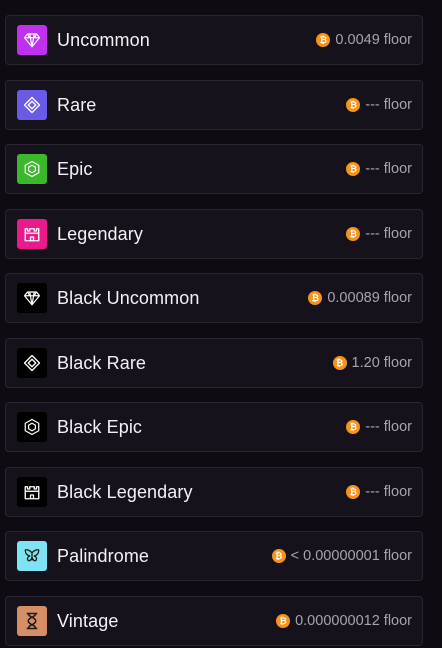  Describe the element at coordinates (214, 556) in the screenshot. I see `rarity-row-palindrome: Palindrome ₿ < 0.00000001 floor` at that location.